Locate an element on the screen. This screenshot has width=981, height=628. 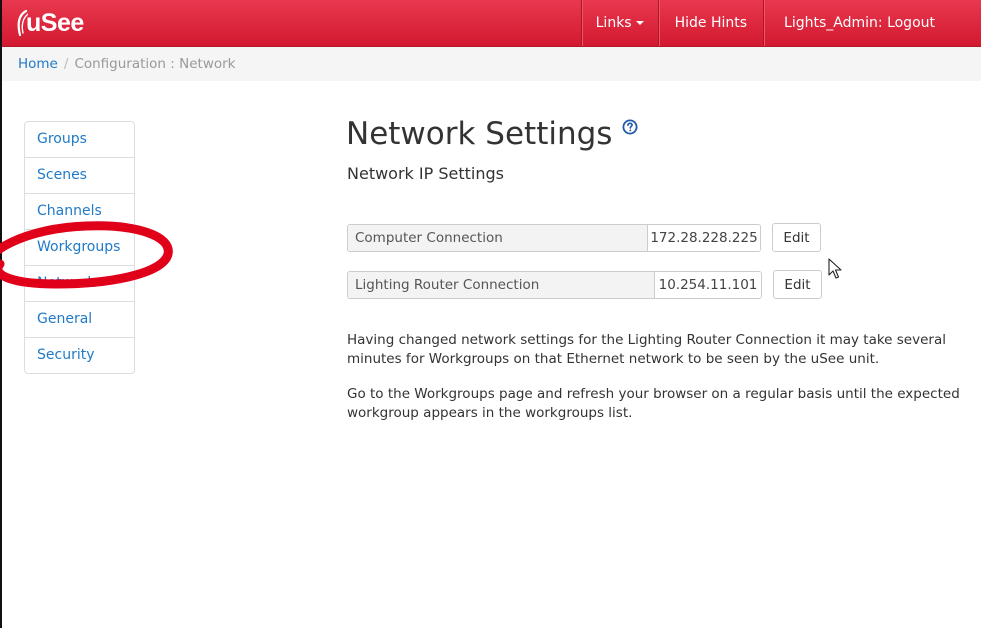
navbar-right-menu: Links Hide Hints Lights_Admin: Logout is located at coordinates (780, 23).